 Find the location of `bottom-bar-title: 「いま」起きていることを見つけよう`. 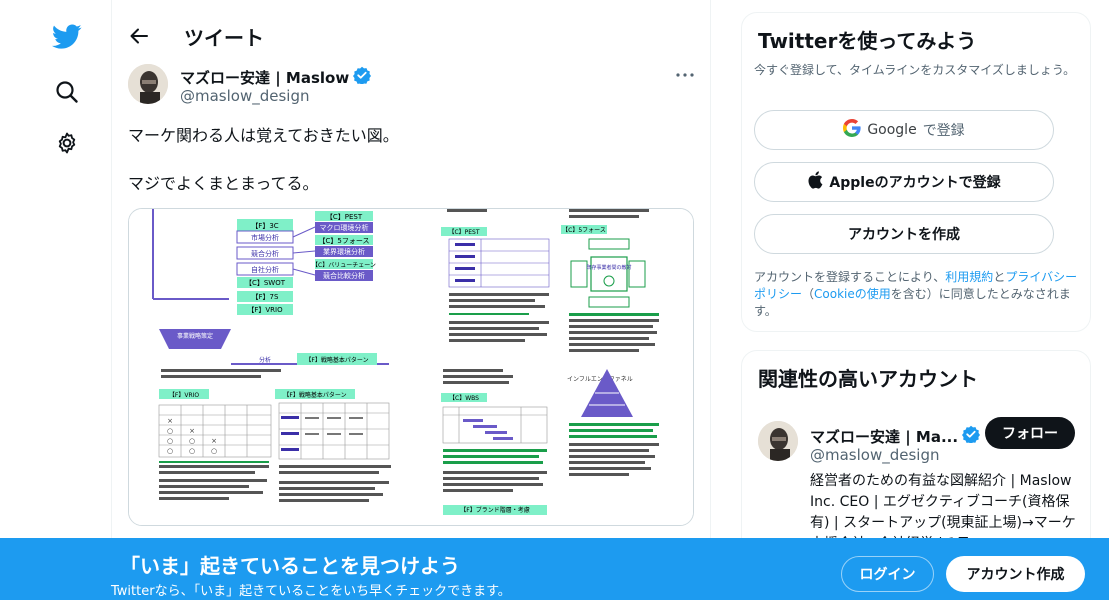

bottom-bar-title: 「いま」起きていることを見つけよう is located at coordinates (290, 566).